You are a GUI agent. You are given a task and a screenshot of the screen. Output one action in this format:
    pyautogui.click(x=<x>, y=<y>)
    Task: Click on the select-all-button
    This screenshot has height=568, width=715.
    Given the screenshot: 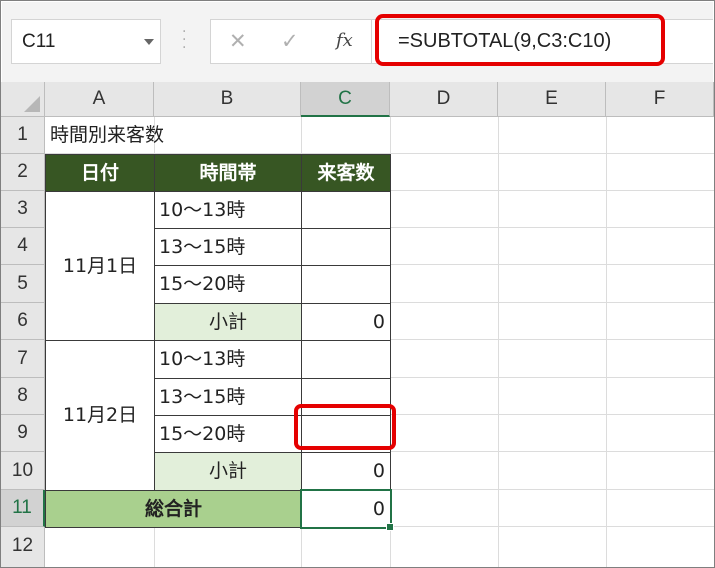 What is the action you would take?
    pyautogui.click(x=23, y=99)
    